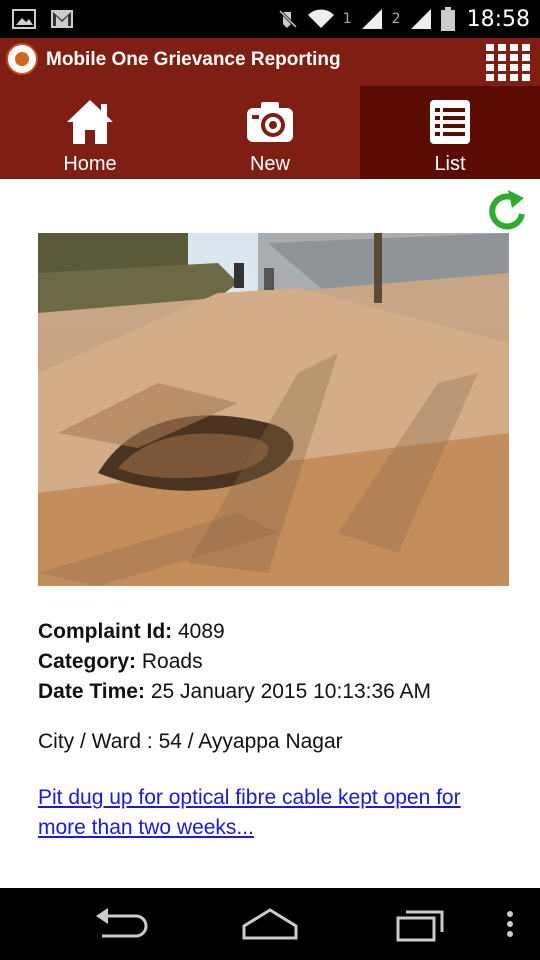 The image size is (540, 960). I want to click on tab-new-label: New, so click(269, 164).